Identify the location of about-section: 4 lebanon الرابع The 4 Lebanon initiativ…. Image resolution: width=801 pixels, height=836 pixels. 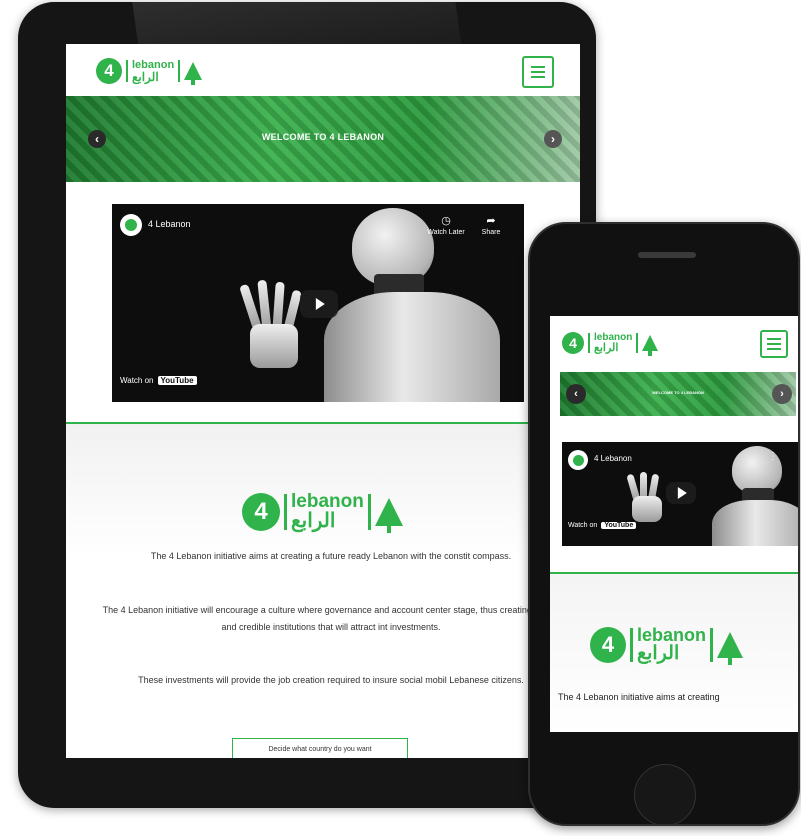
(674, 653).